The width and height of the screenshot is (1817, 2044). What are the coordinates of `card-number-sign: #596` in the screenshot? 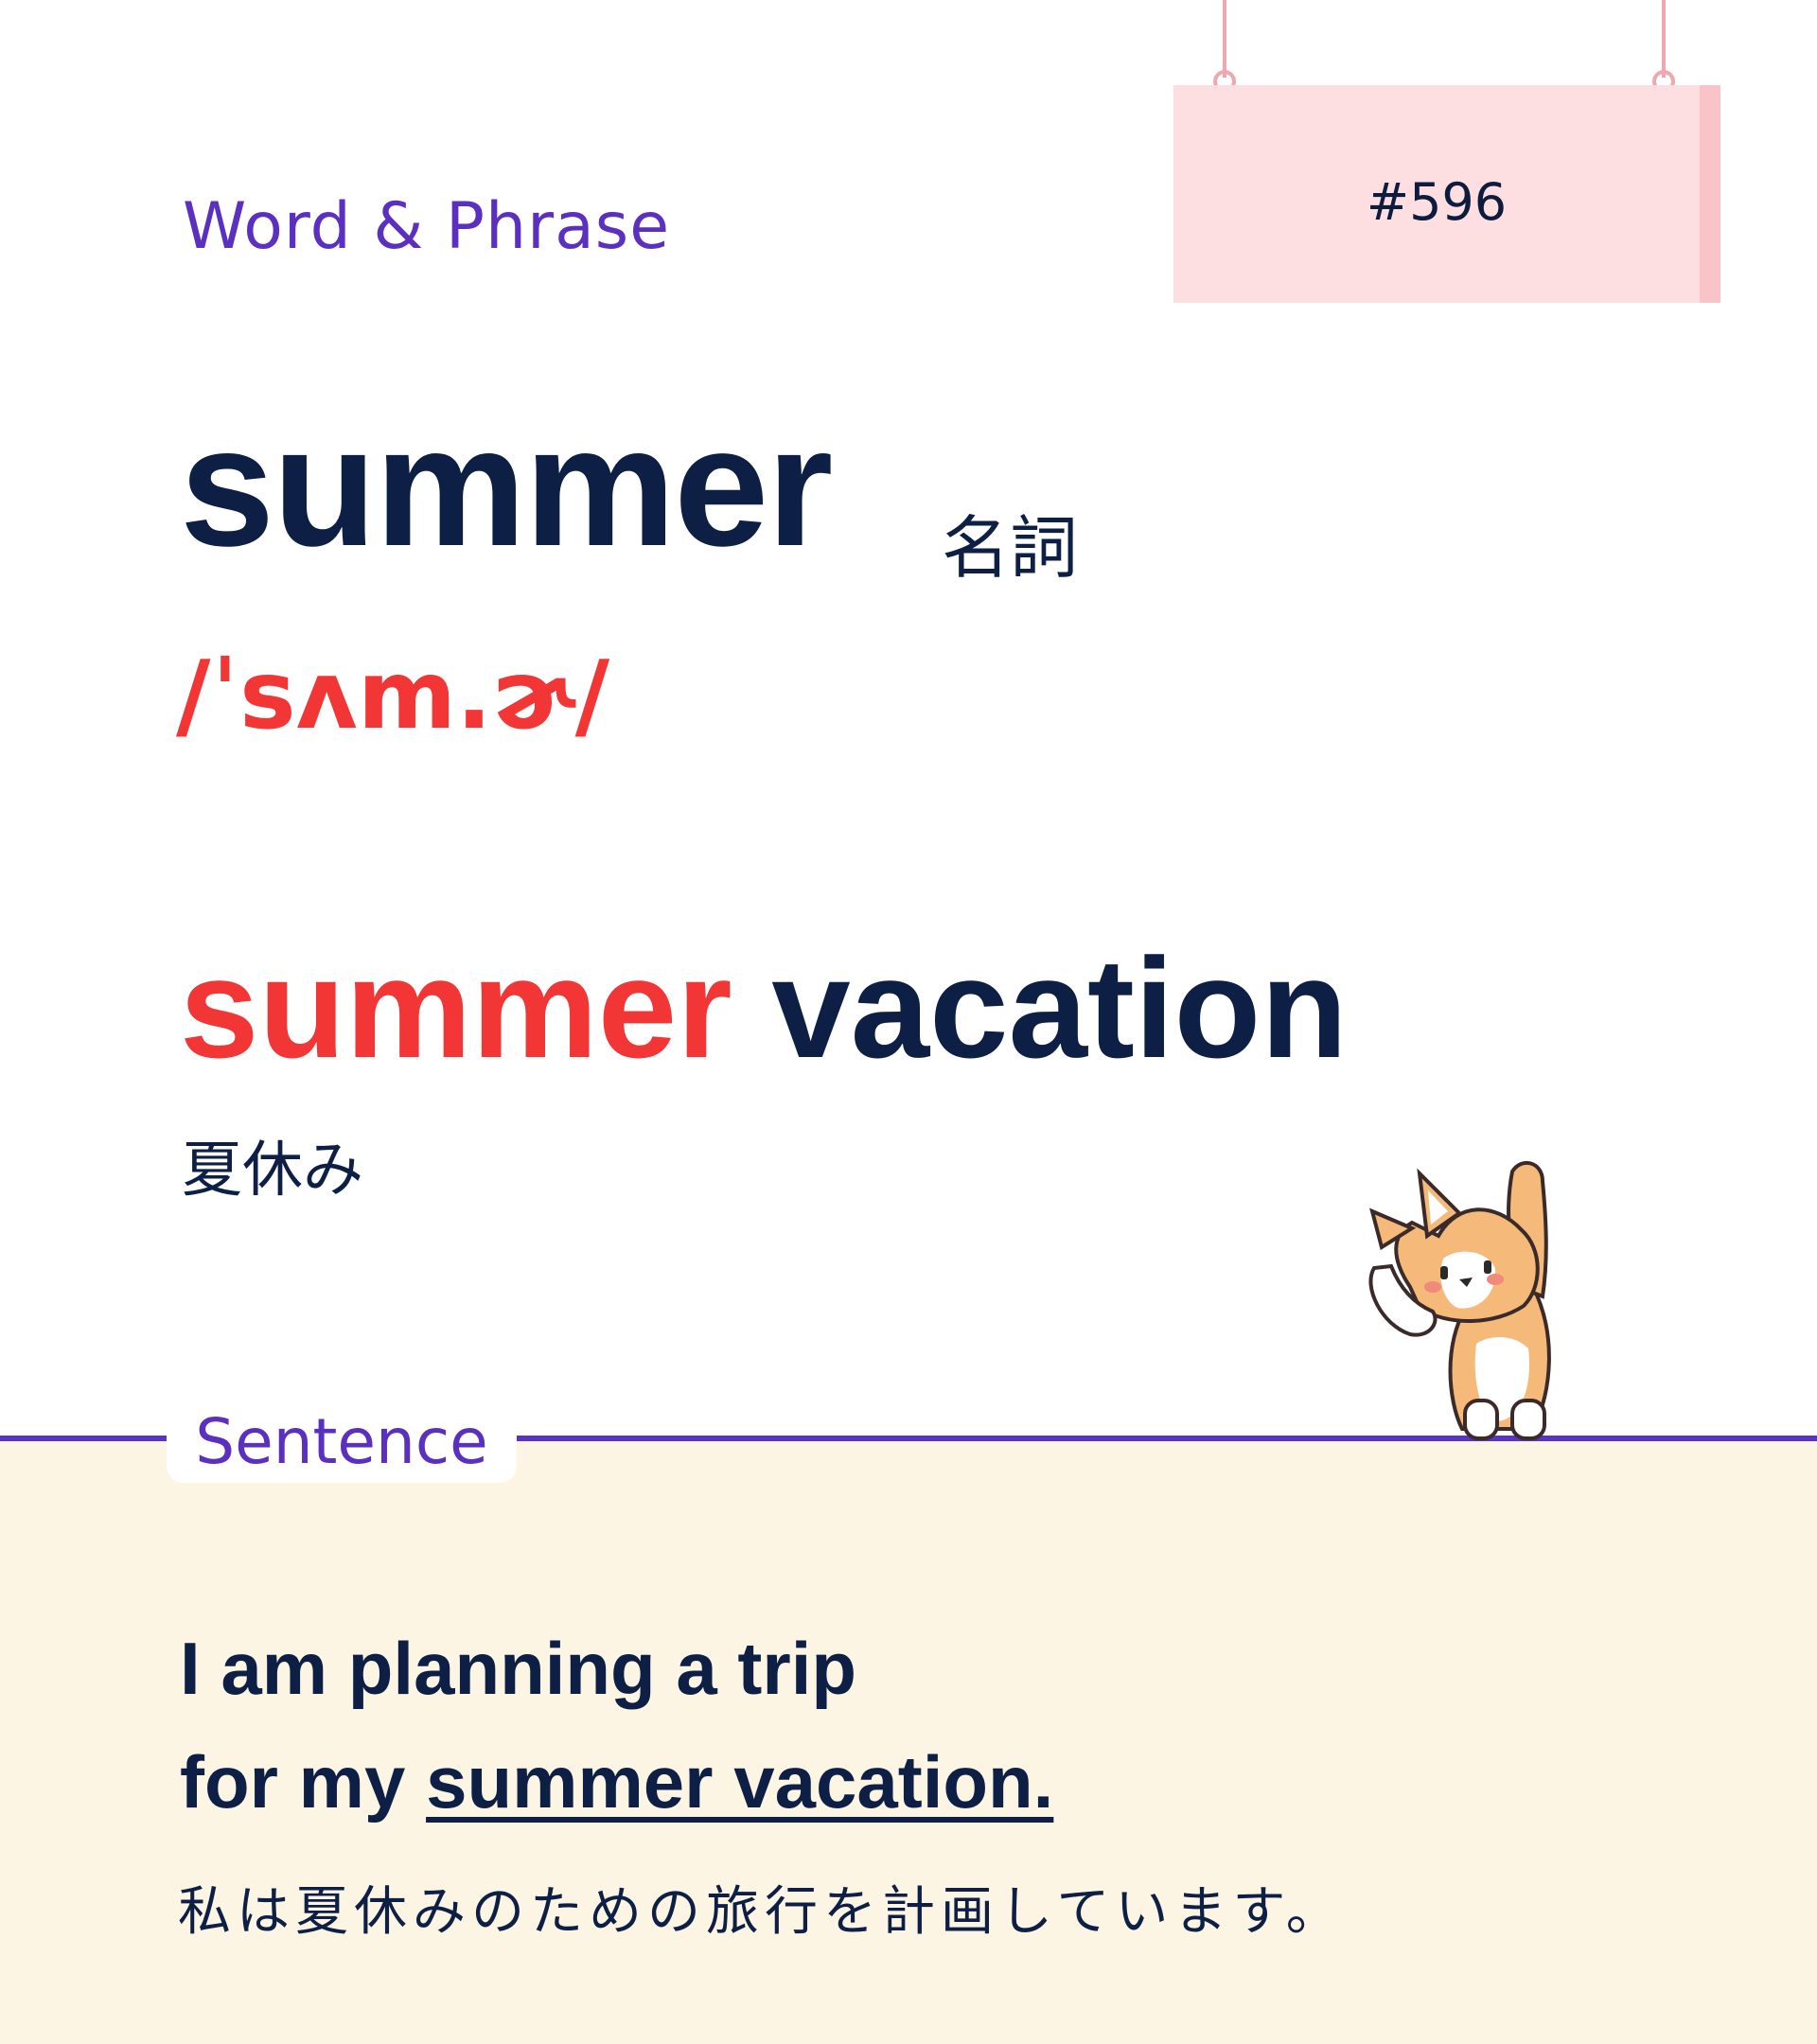 It's located at (1447, 194).